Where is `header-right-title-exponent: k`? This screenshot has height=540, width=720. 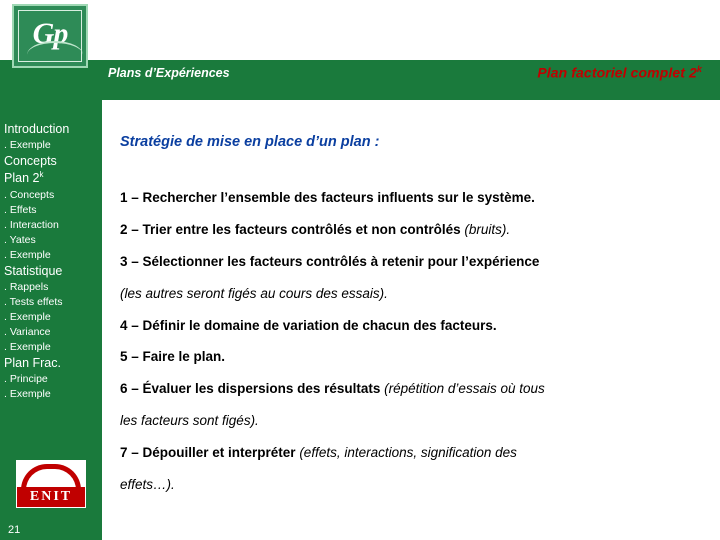 header-right-title-exponent: k is located at coordinates (699, 69).